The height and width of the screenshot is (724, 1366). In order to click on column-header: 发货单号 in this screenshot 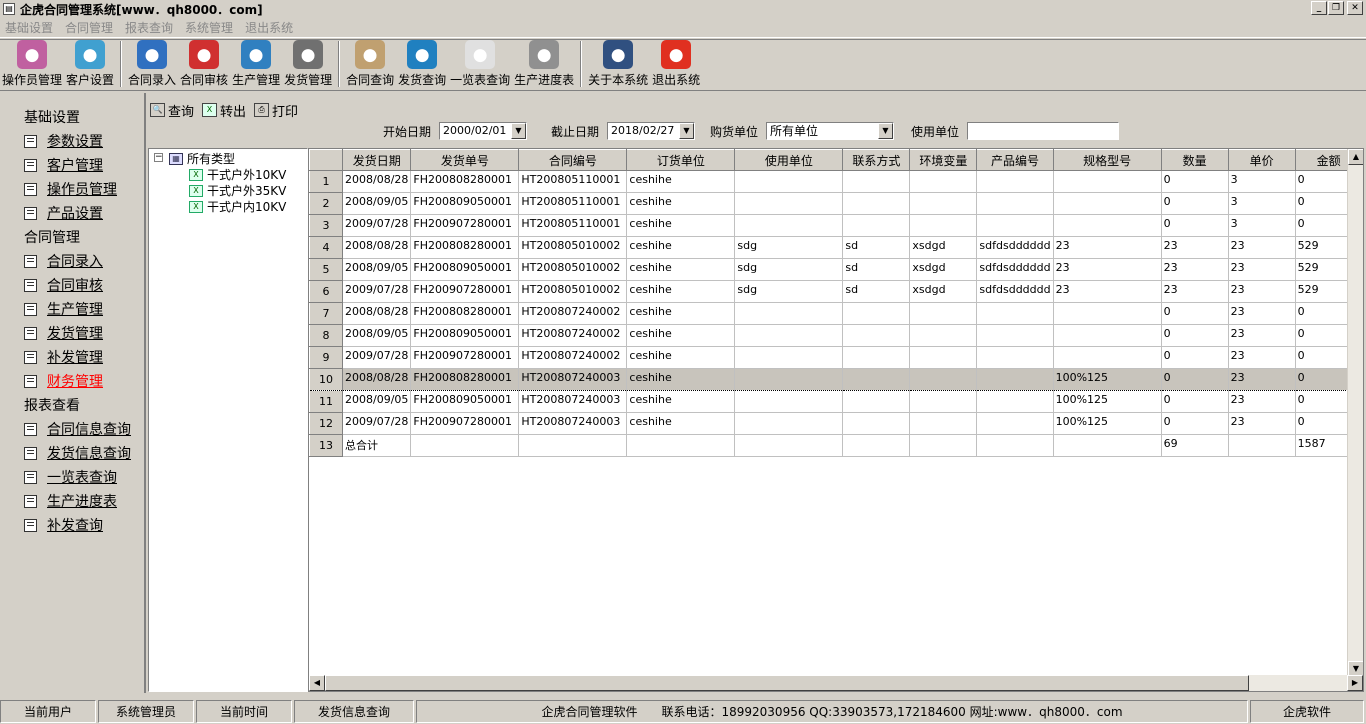, I will do `click(465, 160)`.